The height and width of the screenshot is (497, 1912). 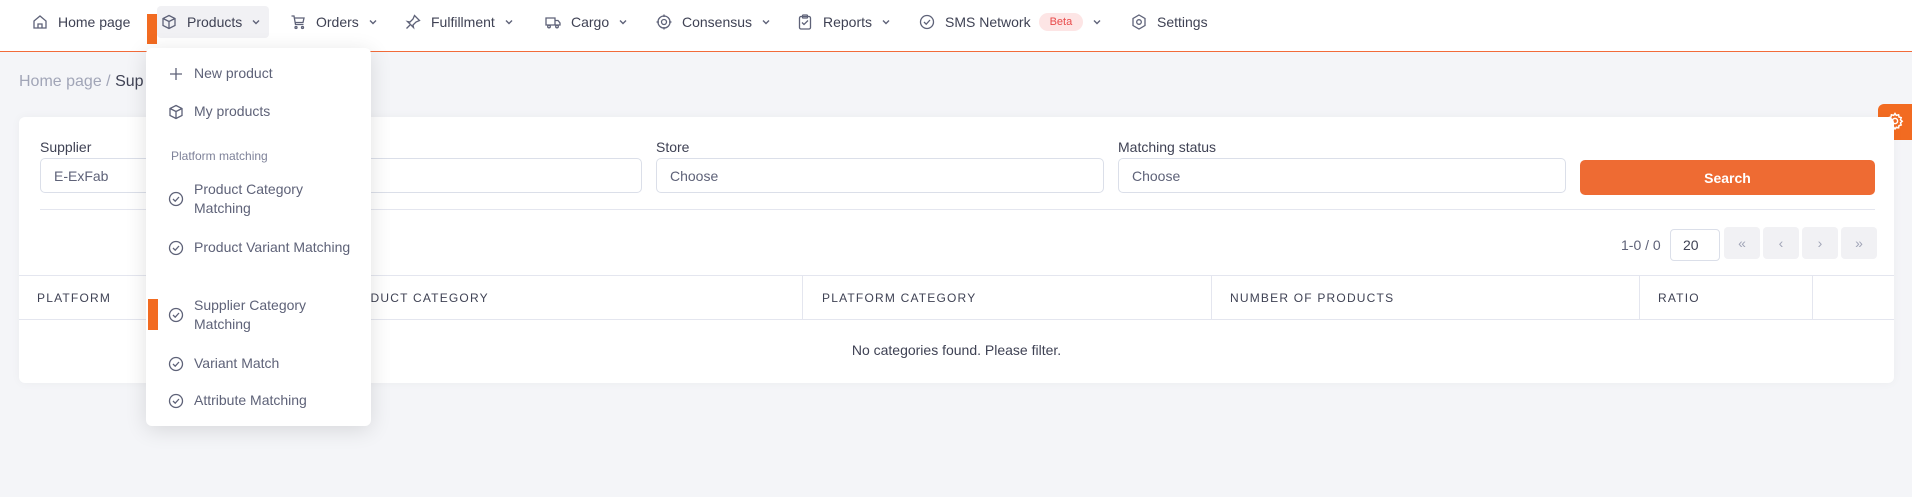 I want to click on nav-reports: Reports, so click(x=844, y=22).